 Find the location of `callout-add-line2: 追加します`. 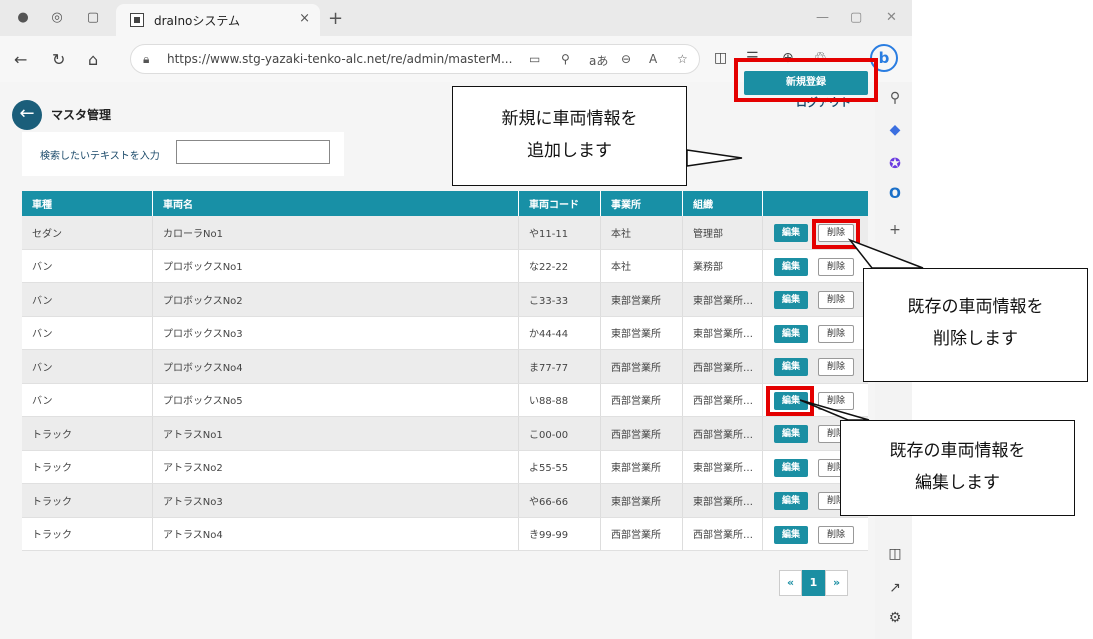

callout-add-line2: 追加します is located at coordinates (569, 151).